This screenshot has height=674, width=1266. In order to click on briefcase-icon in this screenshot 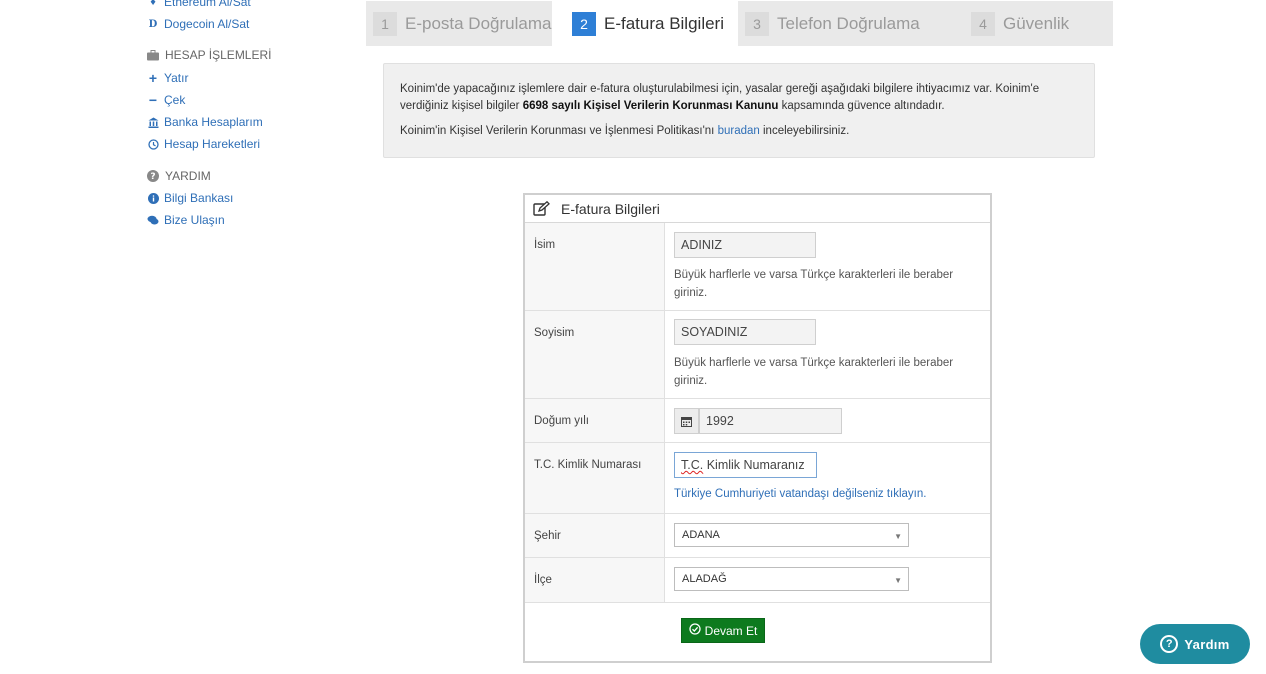, I will do `click(153, 55)`.